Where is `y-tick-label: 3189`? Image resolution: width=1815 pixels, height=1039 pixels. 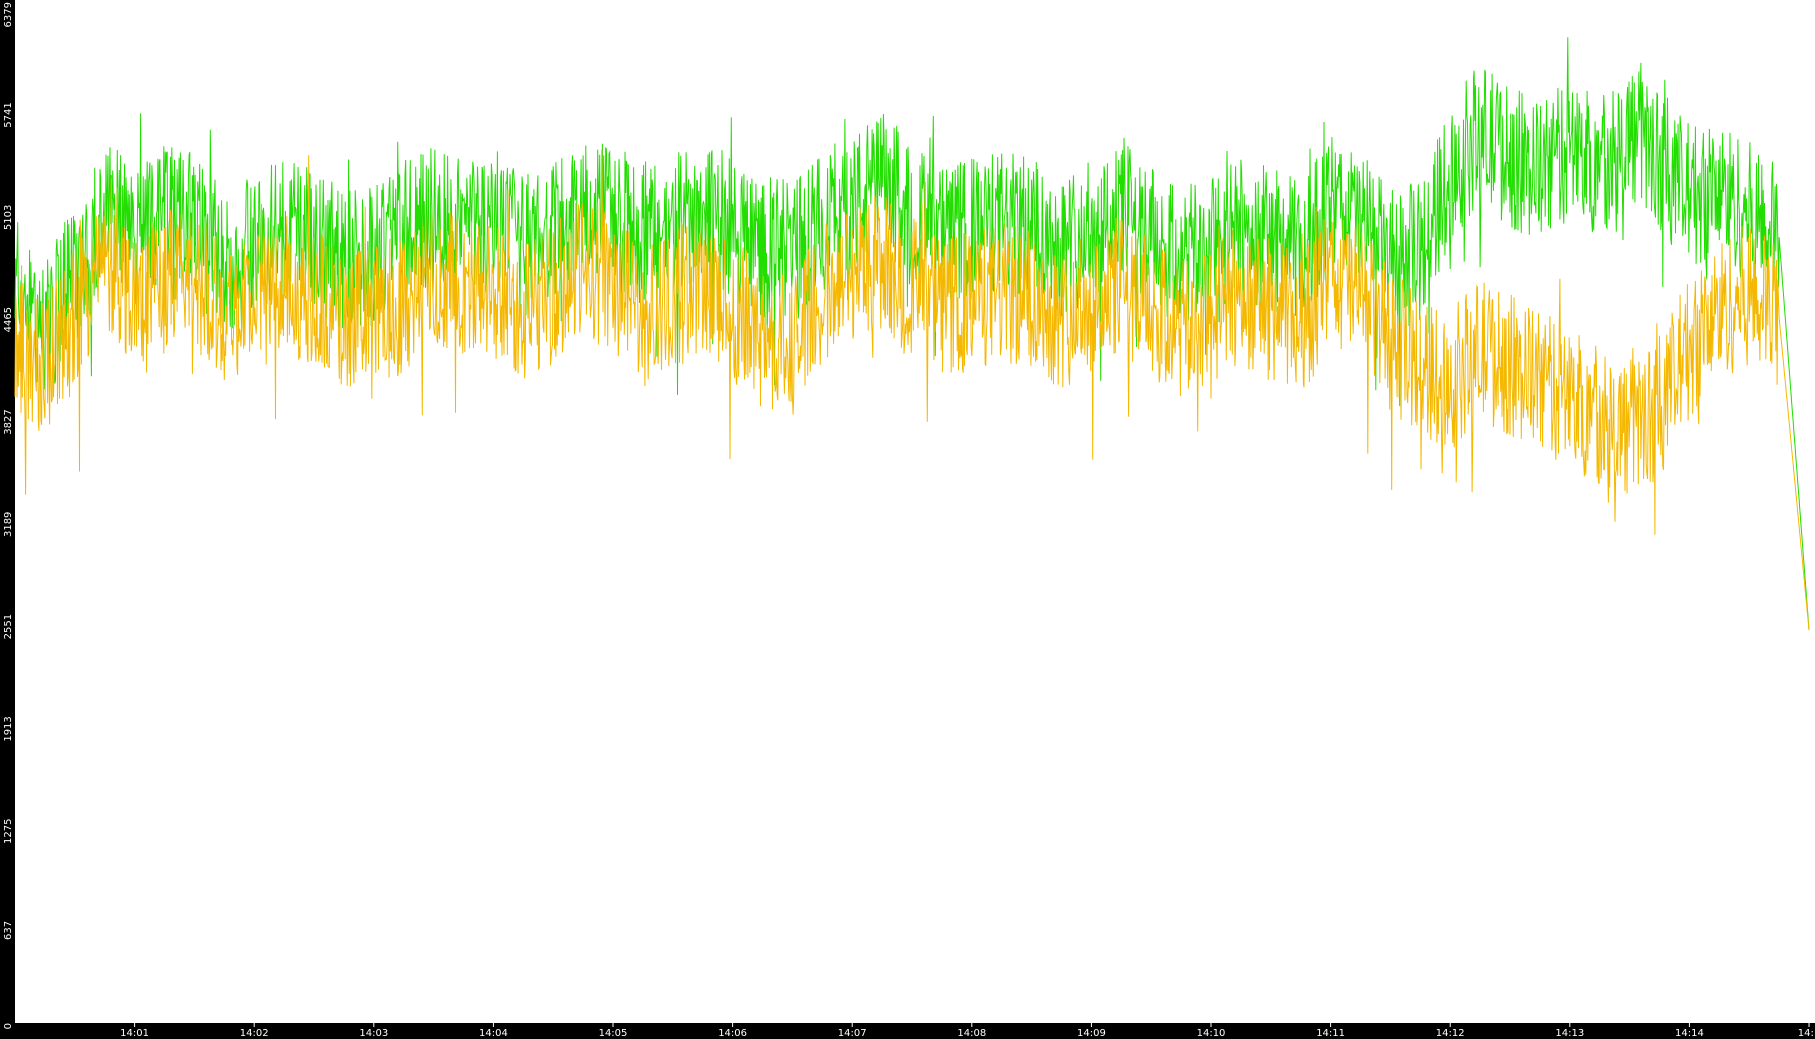 y-tick-label: 3189 is located at coordinates (8, 524).